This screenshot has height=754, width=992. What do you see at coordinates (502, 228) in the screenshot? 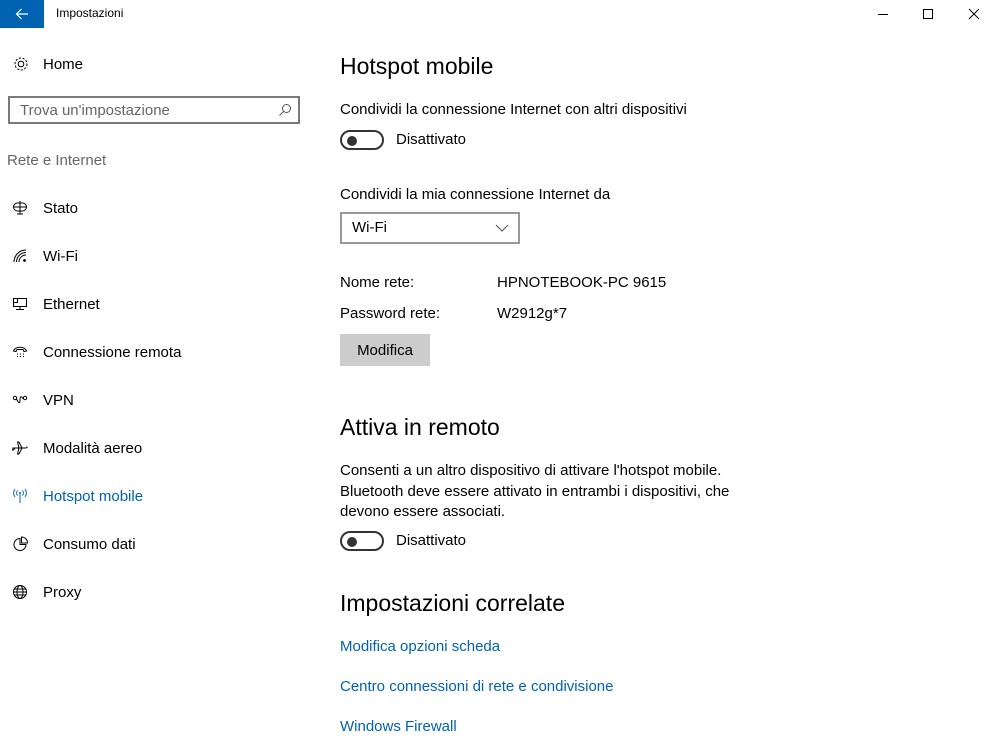
I see `chevron-down-icon` at bounding box center [502, 228].